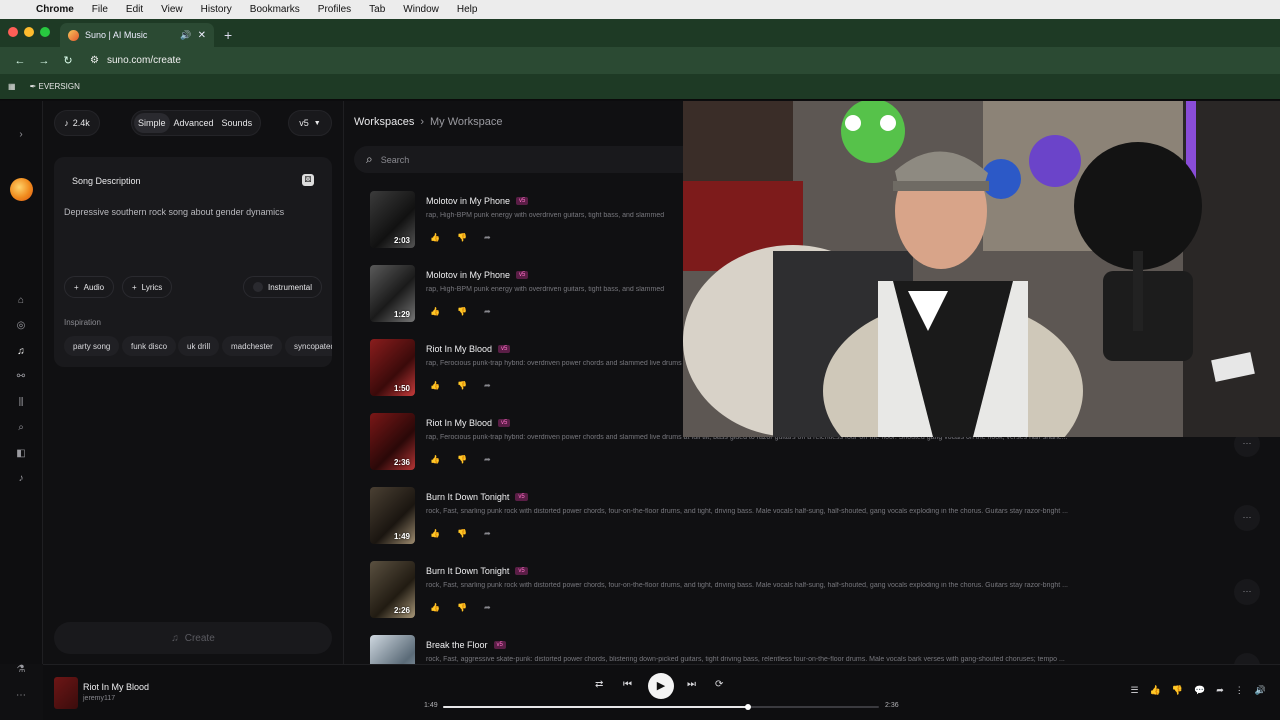  Describe the element at coordinates (77, 123) in the screenshot. I see `credits-badge: ♪ 2.4k` at that location.